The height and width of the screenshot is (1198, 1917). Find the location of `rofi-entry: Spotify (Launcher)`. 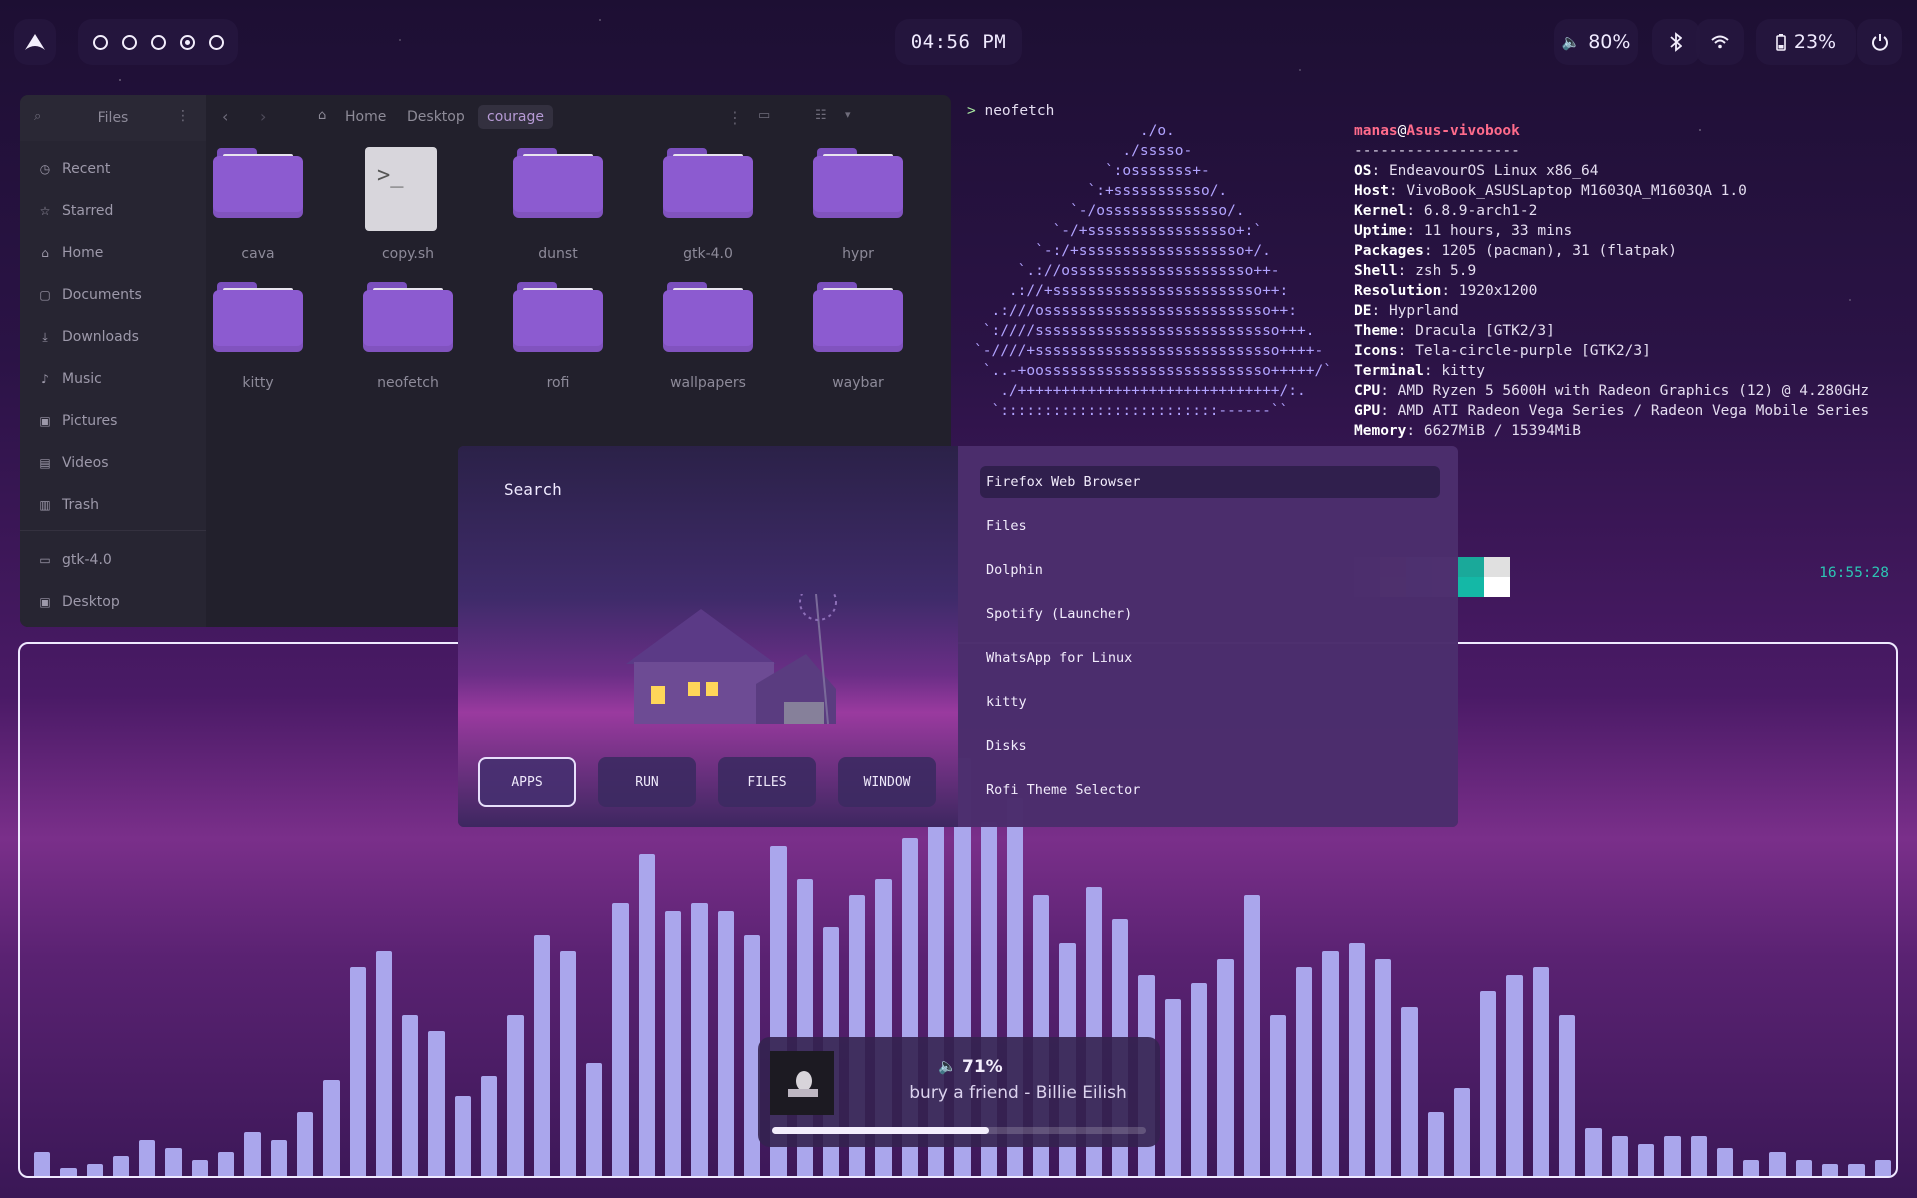

rofi-entry: Spotify (Launcher) is located at coordinates (1059, 614).